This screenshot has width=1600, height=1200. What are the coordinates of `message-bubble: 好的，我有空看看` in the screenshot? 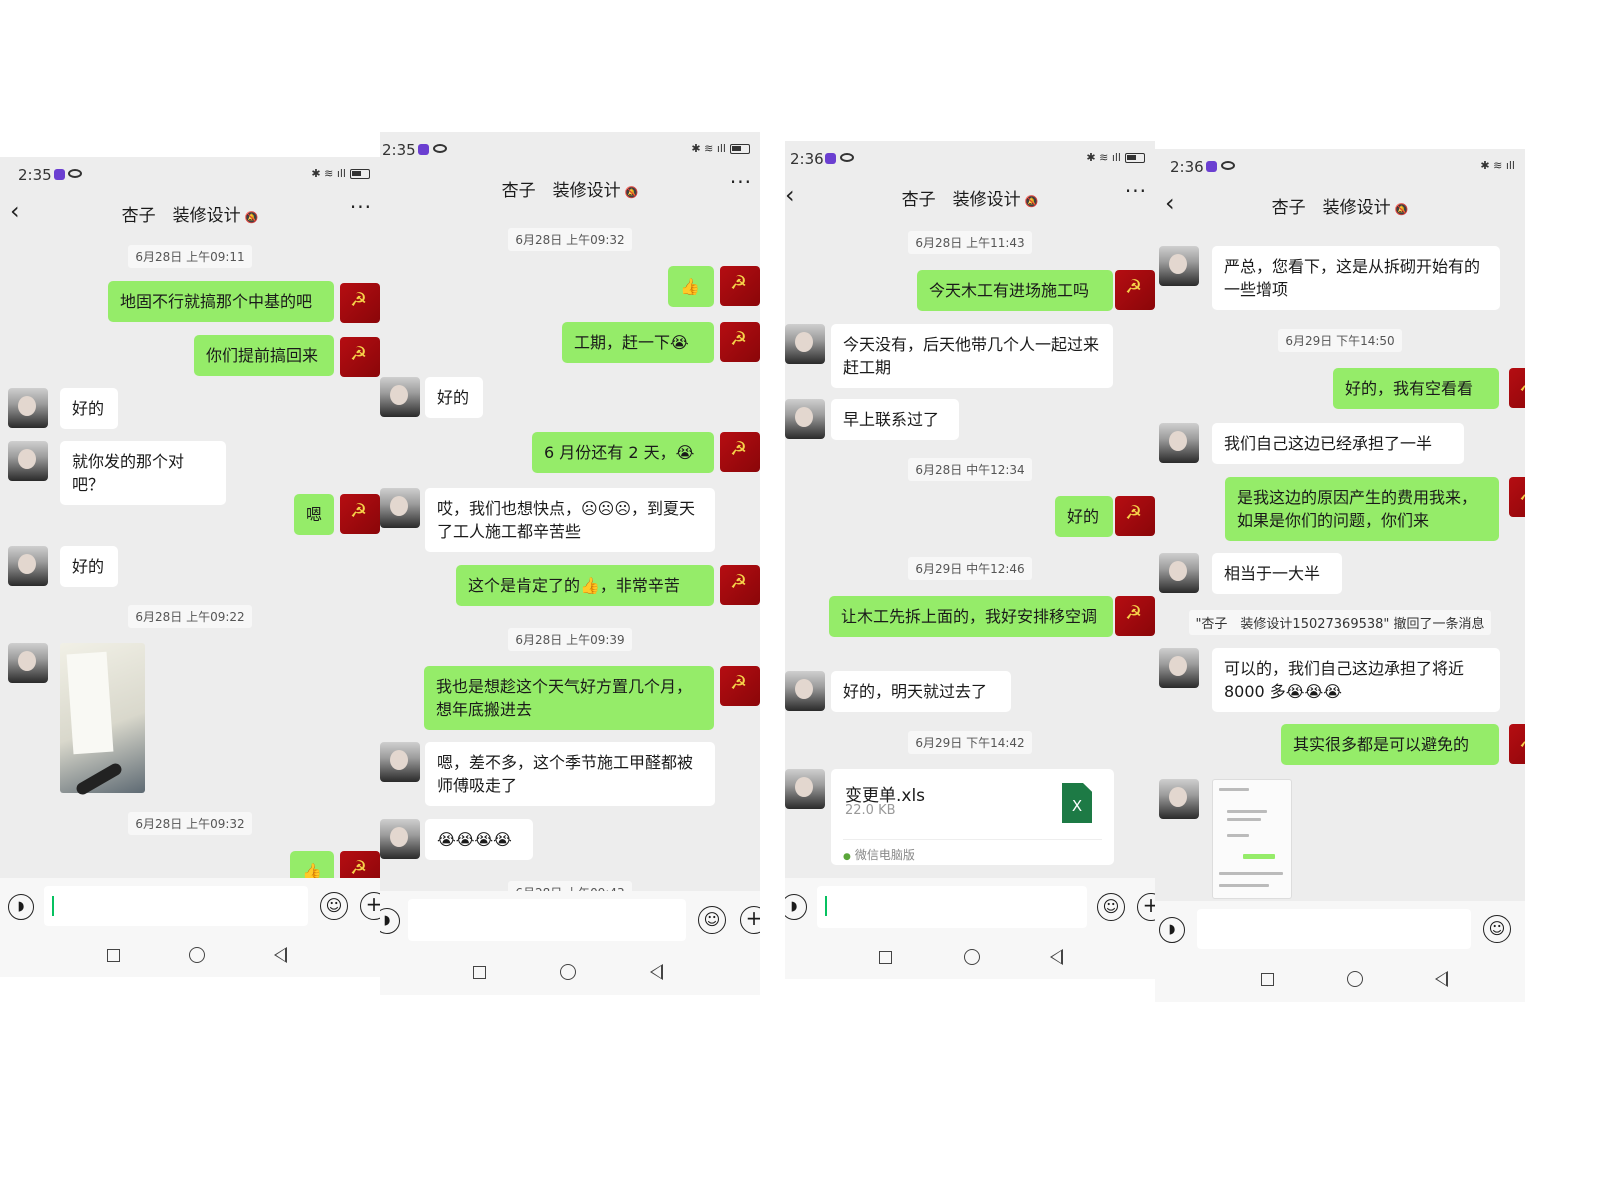 It's located at (1416, 388).